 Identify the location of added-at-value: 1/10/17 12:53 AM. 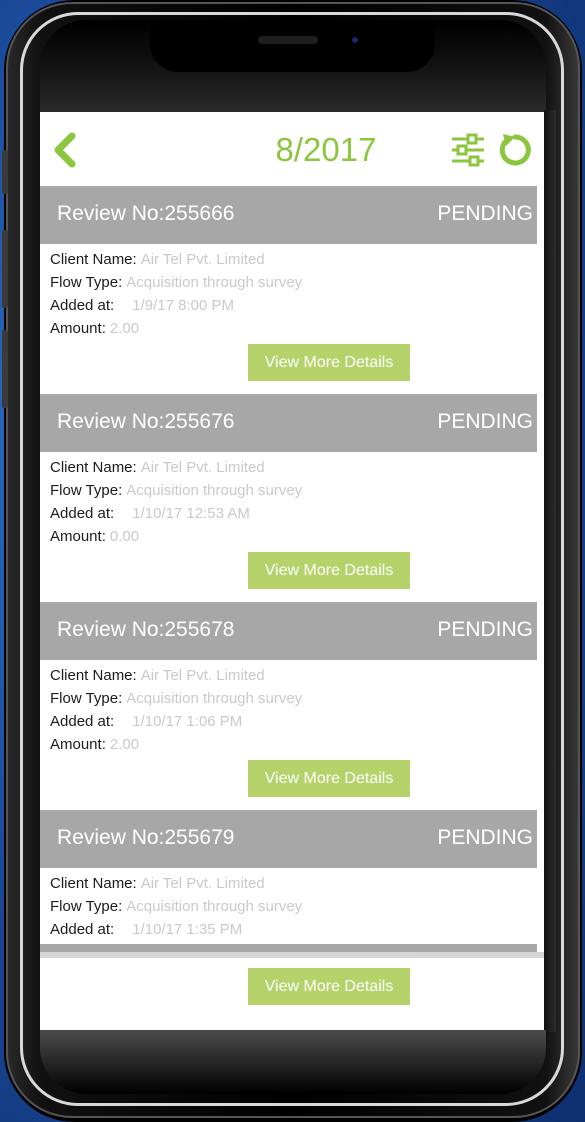
(191, 513).